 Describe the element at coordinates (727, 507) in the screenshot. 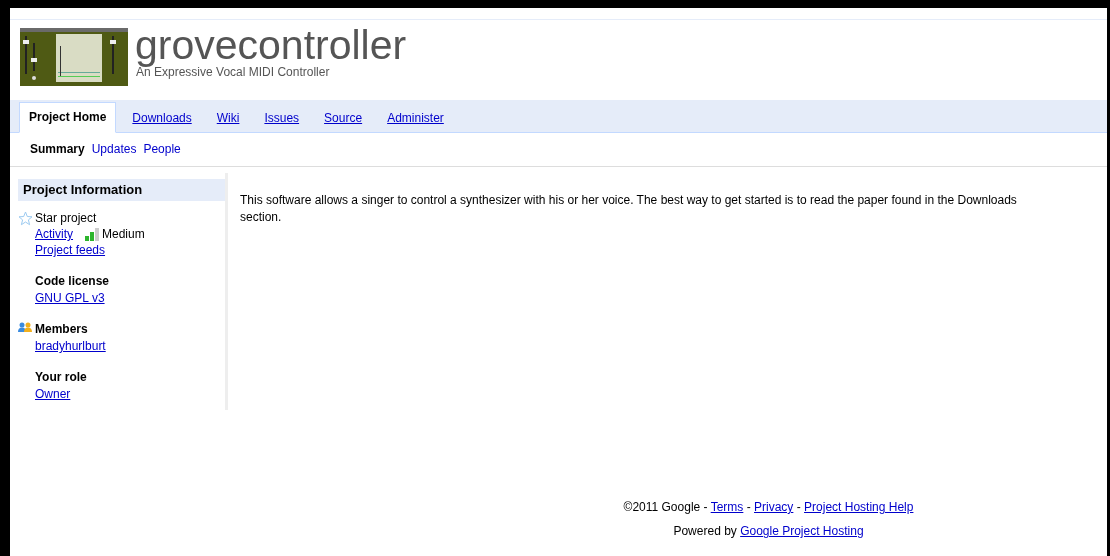

I see `footer-link: Terms` at that location.